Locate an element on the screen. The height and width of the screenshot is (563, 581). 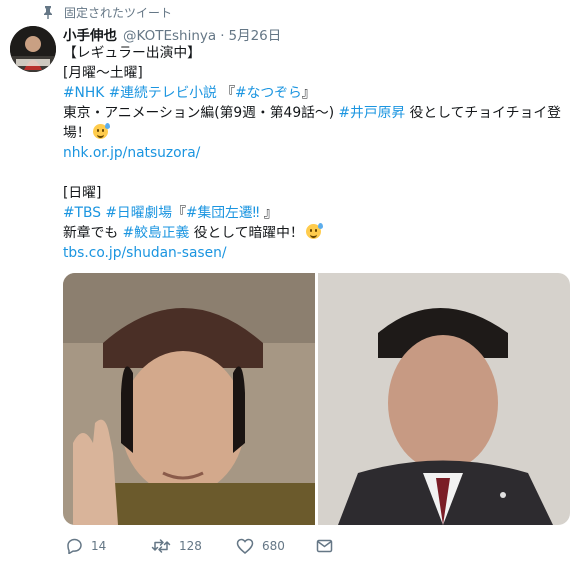
pinned-indicator: 固定されたツイート is located at coordinates (107, 12).